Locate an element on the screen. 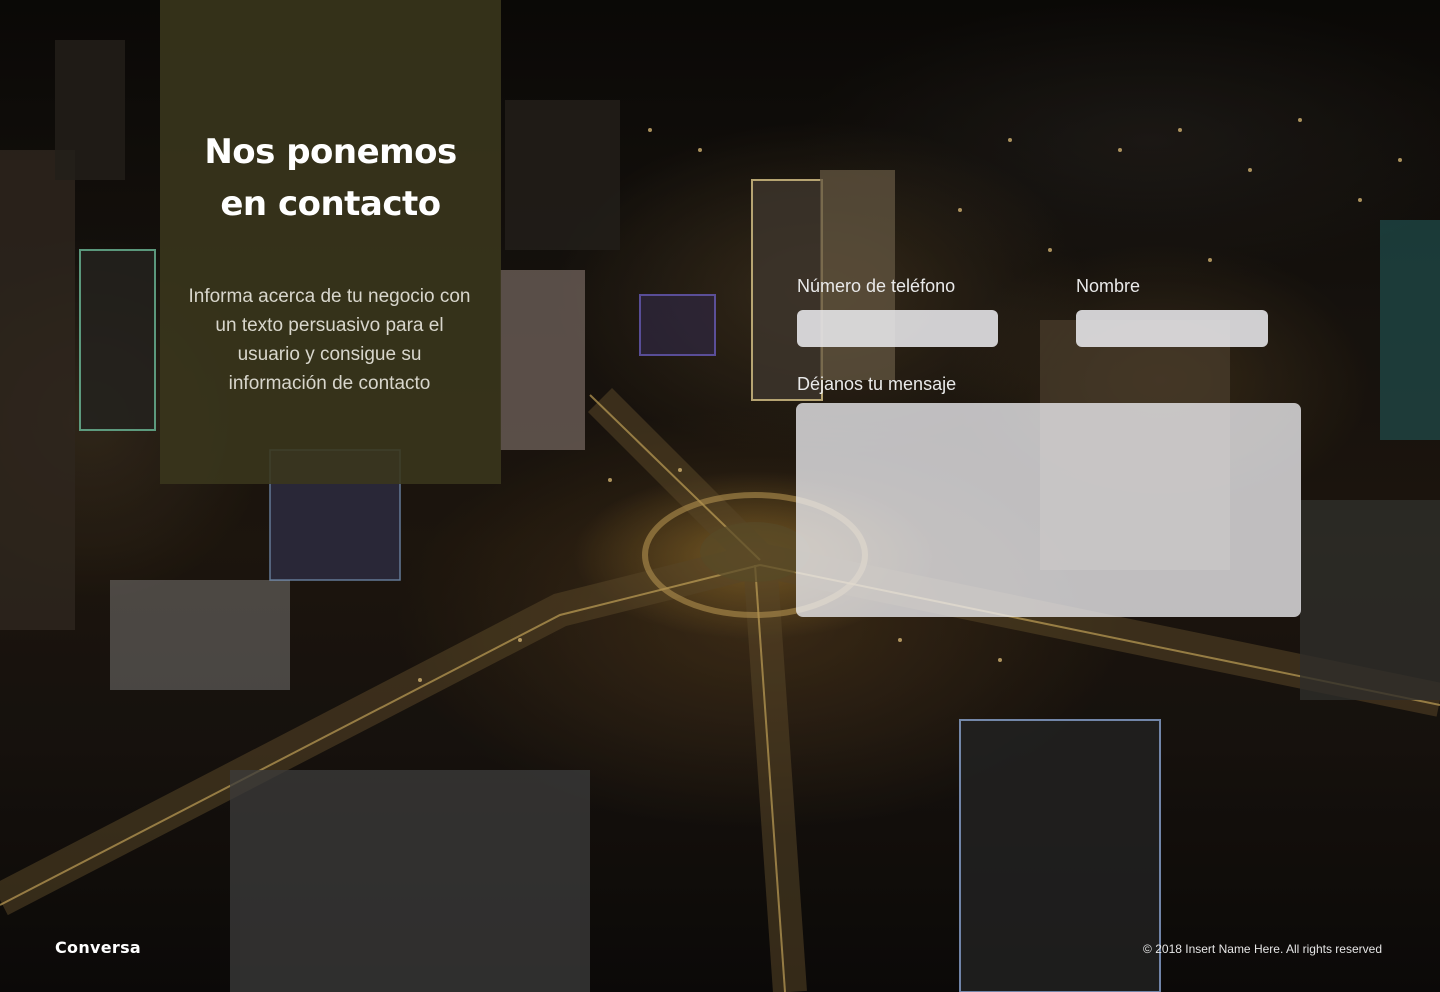 The height and width of the screenshot is (992, 1440). name-input is located at coordinates (1172, 328).